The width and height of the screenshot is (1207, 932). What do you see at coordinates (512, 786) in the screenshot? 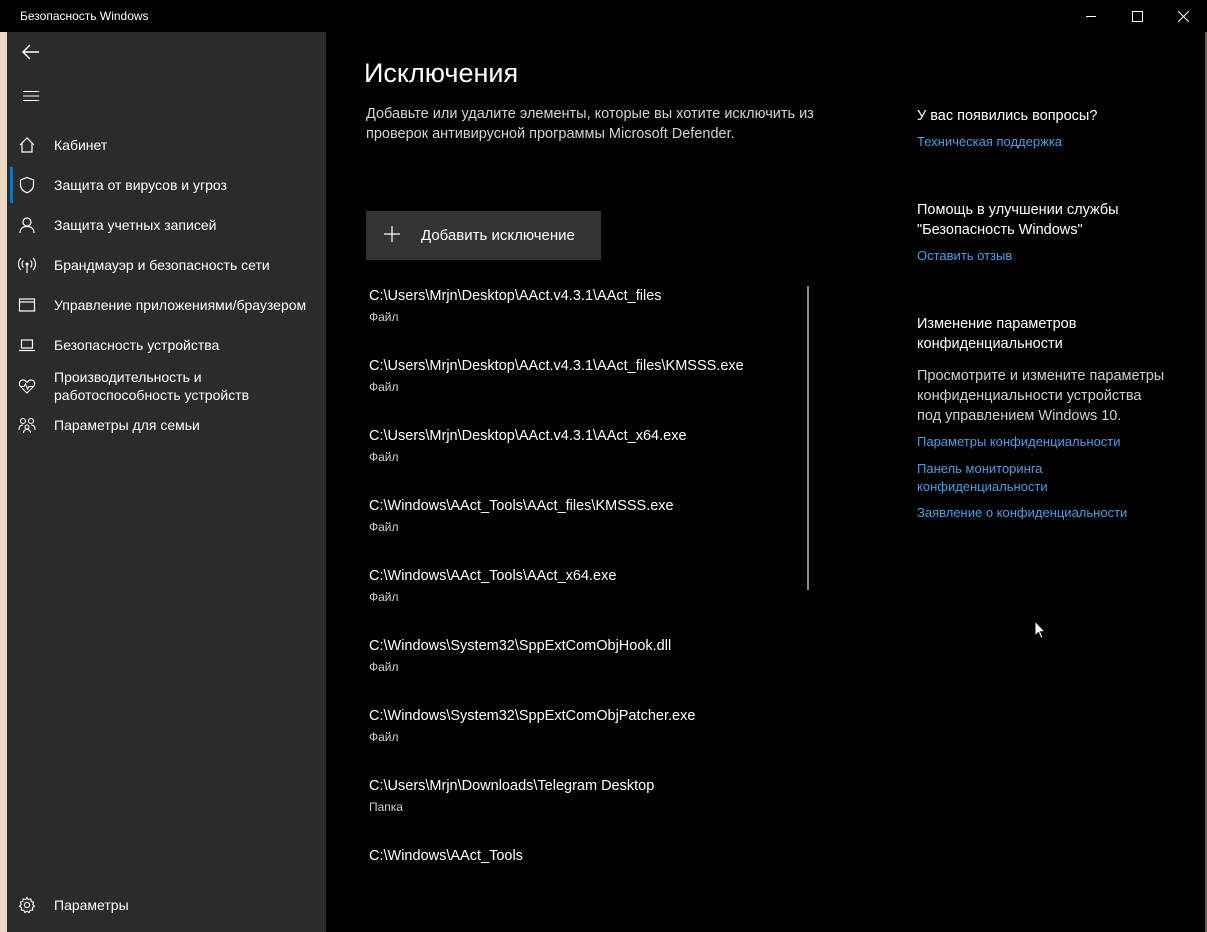
I see `exclusion-path: C:\Users\Mrjn\Downloads\Telegram Desktop` at bounding box center [512, 786].